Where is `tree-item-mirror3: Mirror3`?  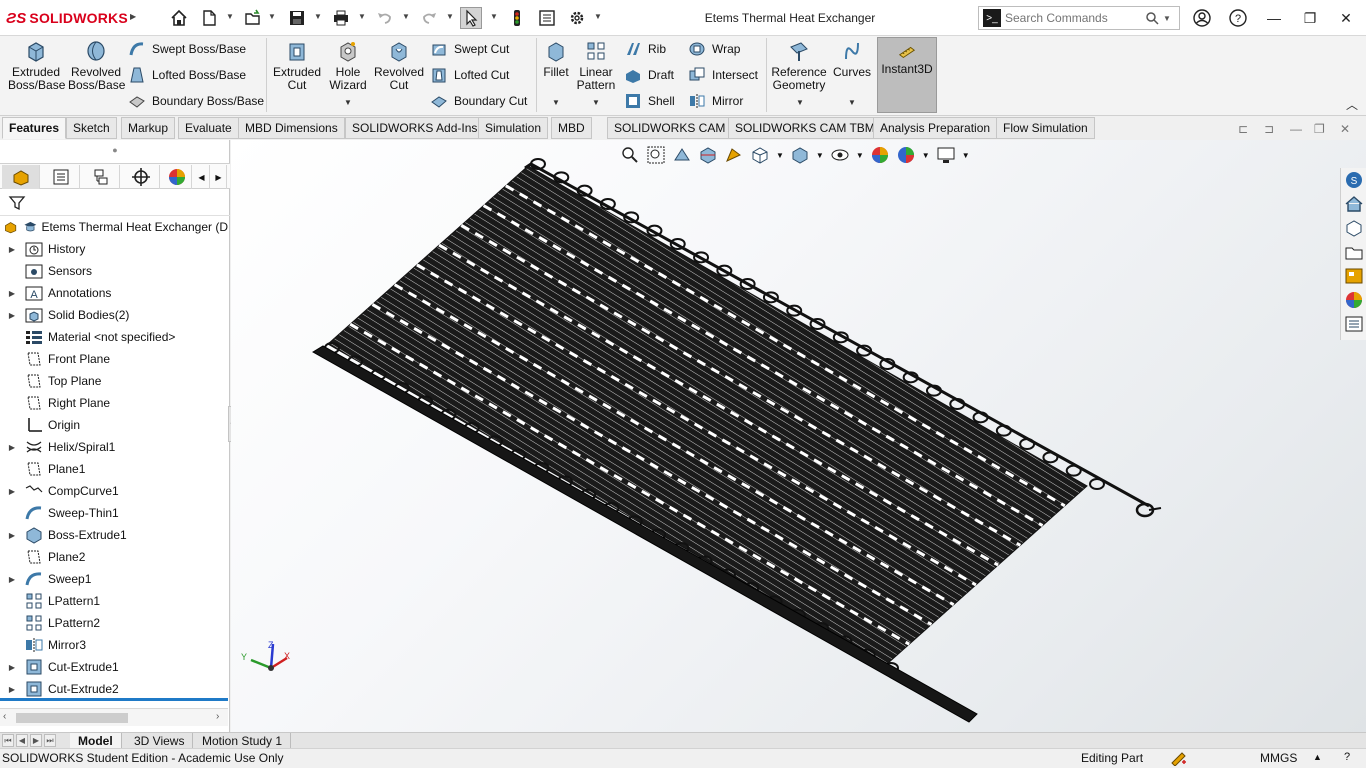 tree-item-mirror3: Mirror3 is located at coordinates (114, 645).